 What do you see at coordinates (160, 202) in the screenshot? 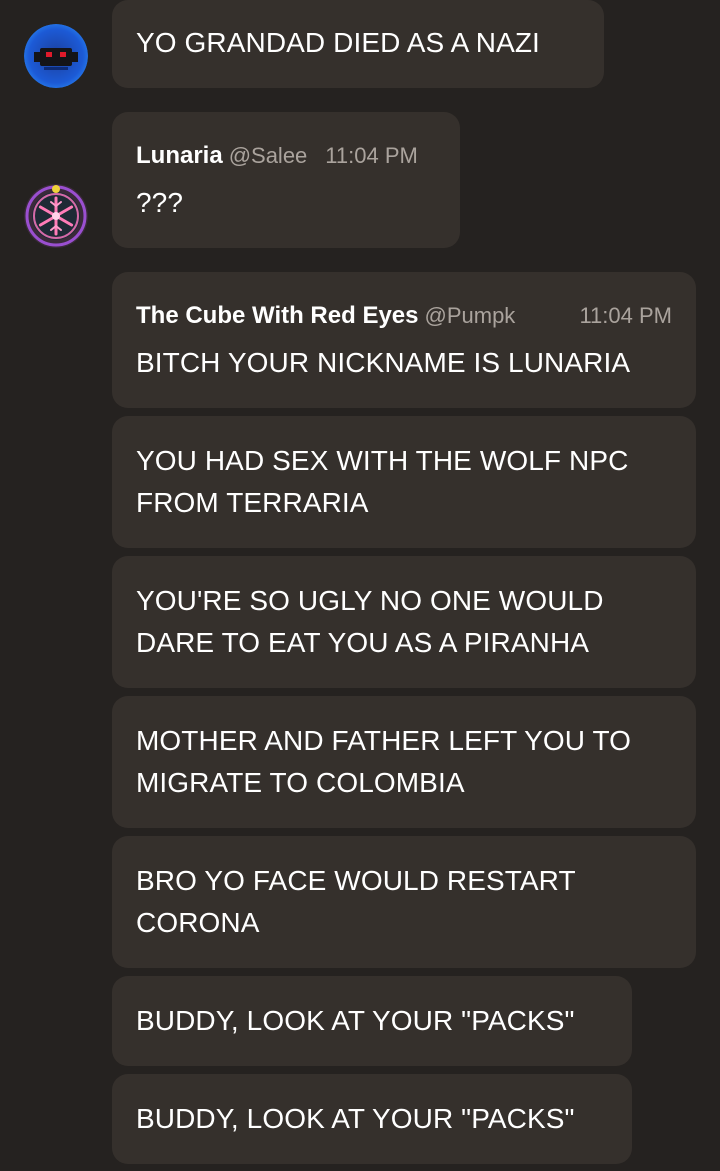
I see `message-text: ???` at bounding box center [160, 202].